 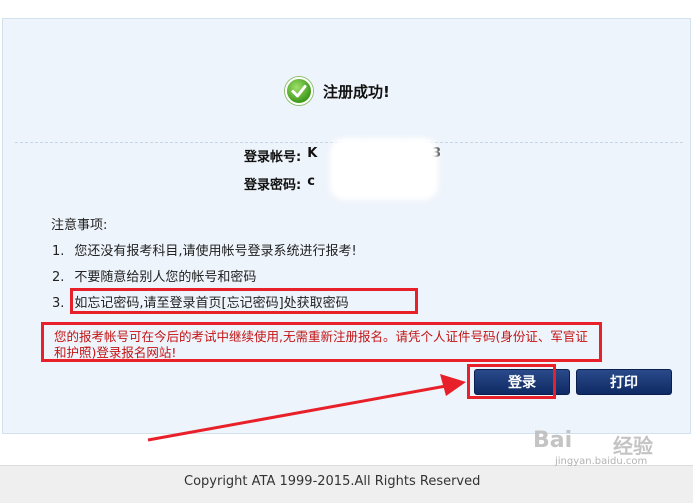 What do you see at coordinates (608, 449) in the screenshot?
I see `baidu-watermark: Bai 经验 jingyan.baidu.com` at bounding box center [608, 449].